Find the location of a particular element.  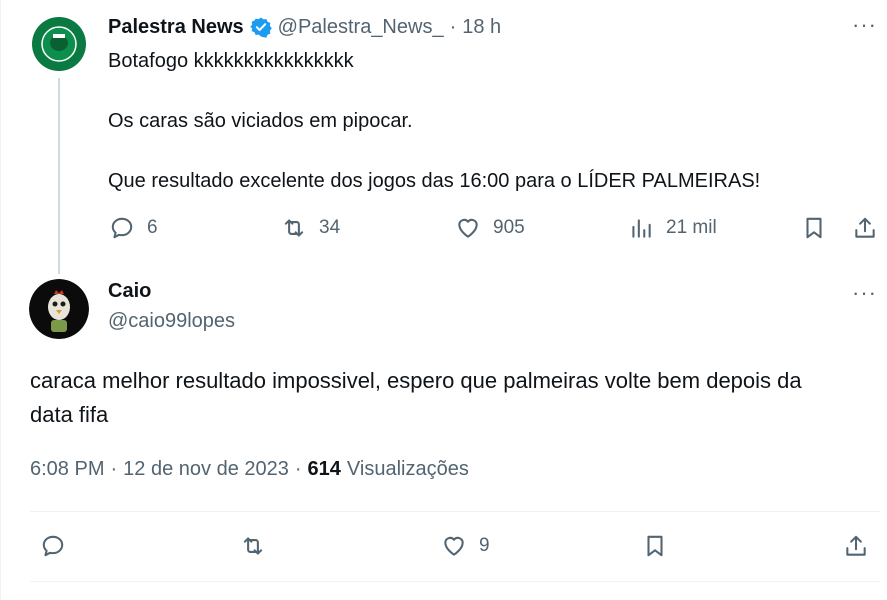

parent-more-icon: ··· is located at coordinates (864, 25).